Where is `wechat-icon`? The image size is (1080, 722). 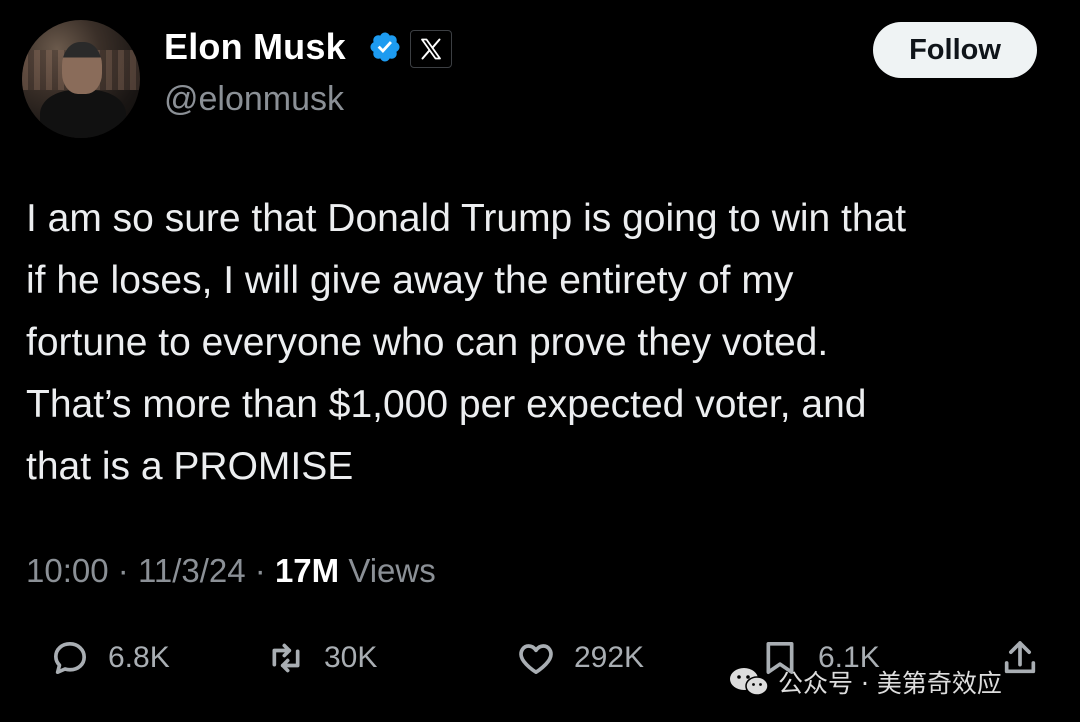
wechat-icon is located at coordinates (749, 682).